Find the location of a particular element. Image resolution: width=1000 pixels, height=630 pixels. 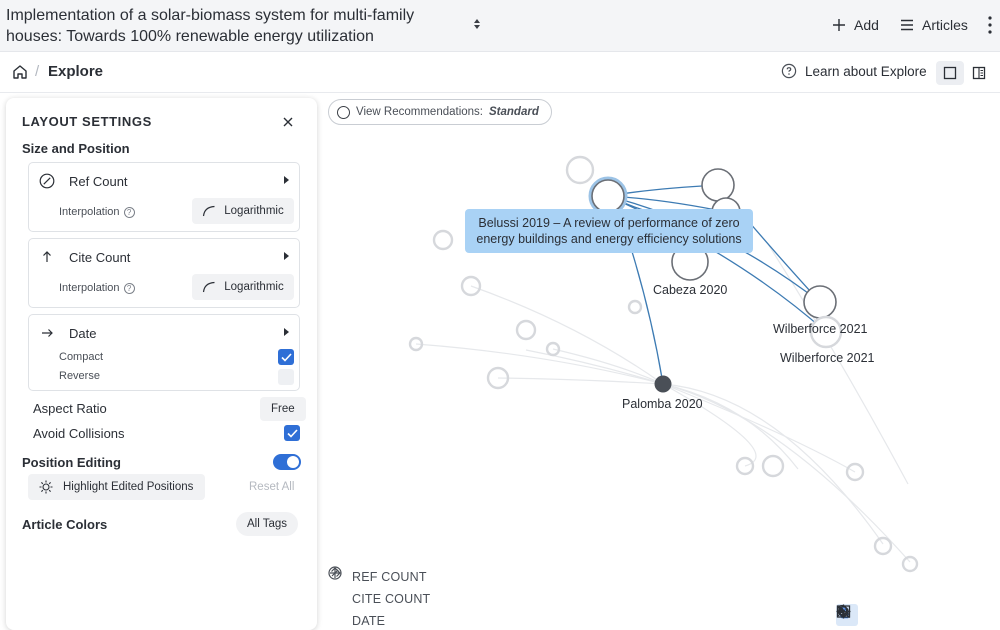

panel-title: LAYOUT SETTINGS is located at coordinates (87, 121).